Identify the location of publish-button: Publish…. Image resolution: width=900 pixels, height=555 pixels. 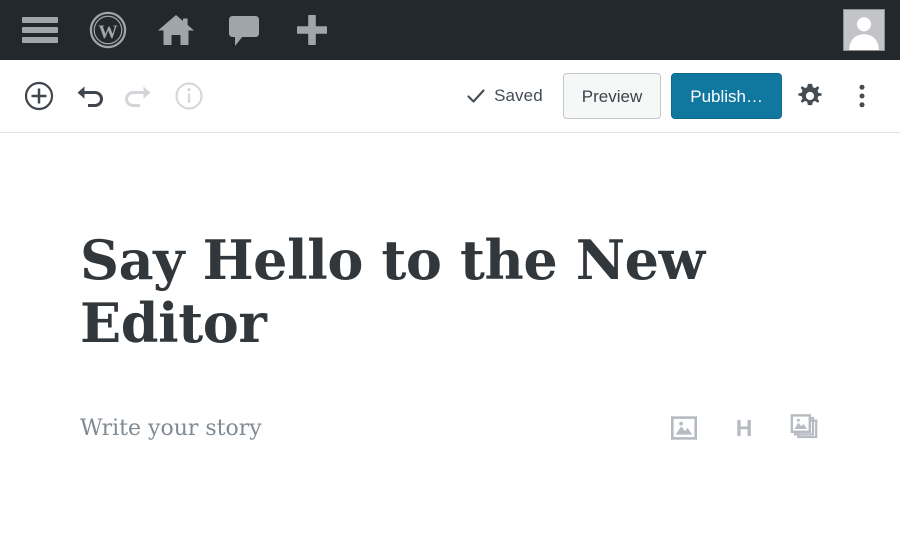
(726, 96).